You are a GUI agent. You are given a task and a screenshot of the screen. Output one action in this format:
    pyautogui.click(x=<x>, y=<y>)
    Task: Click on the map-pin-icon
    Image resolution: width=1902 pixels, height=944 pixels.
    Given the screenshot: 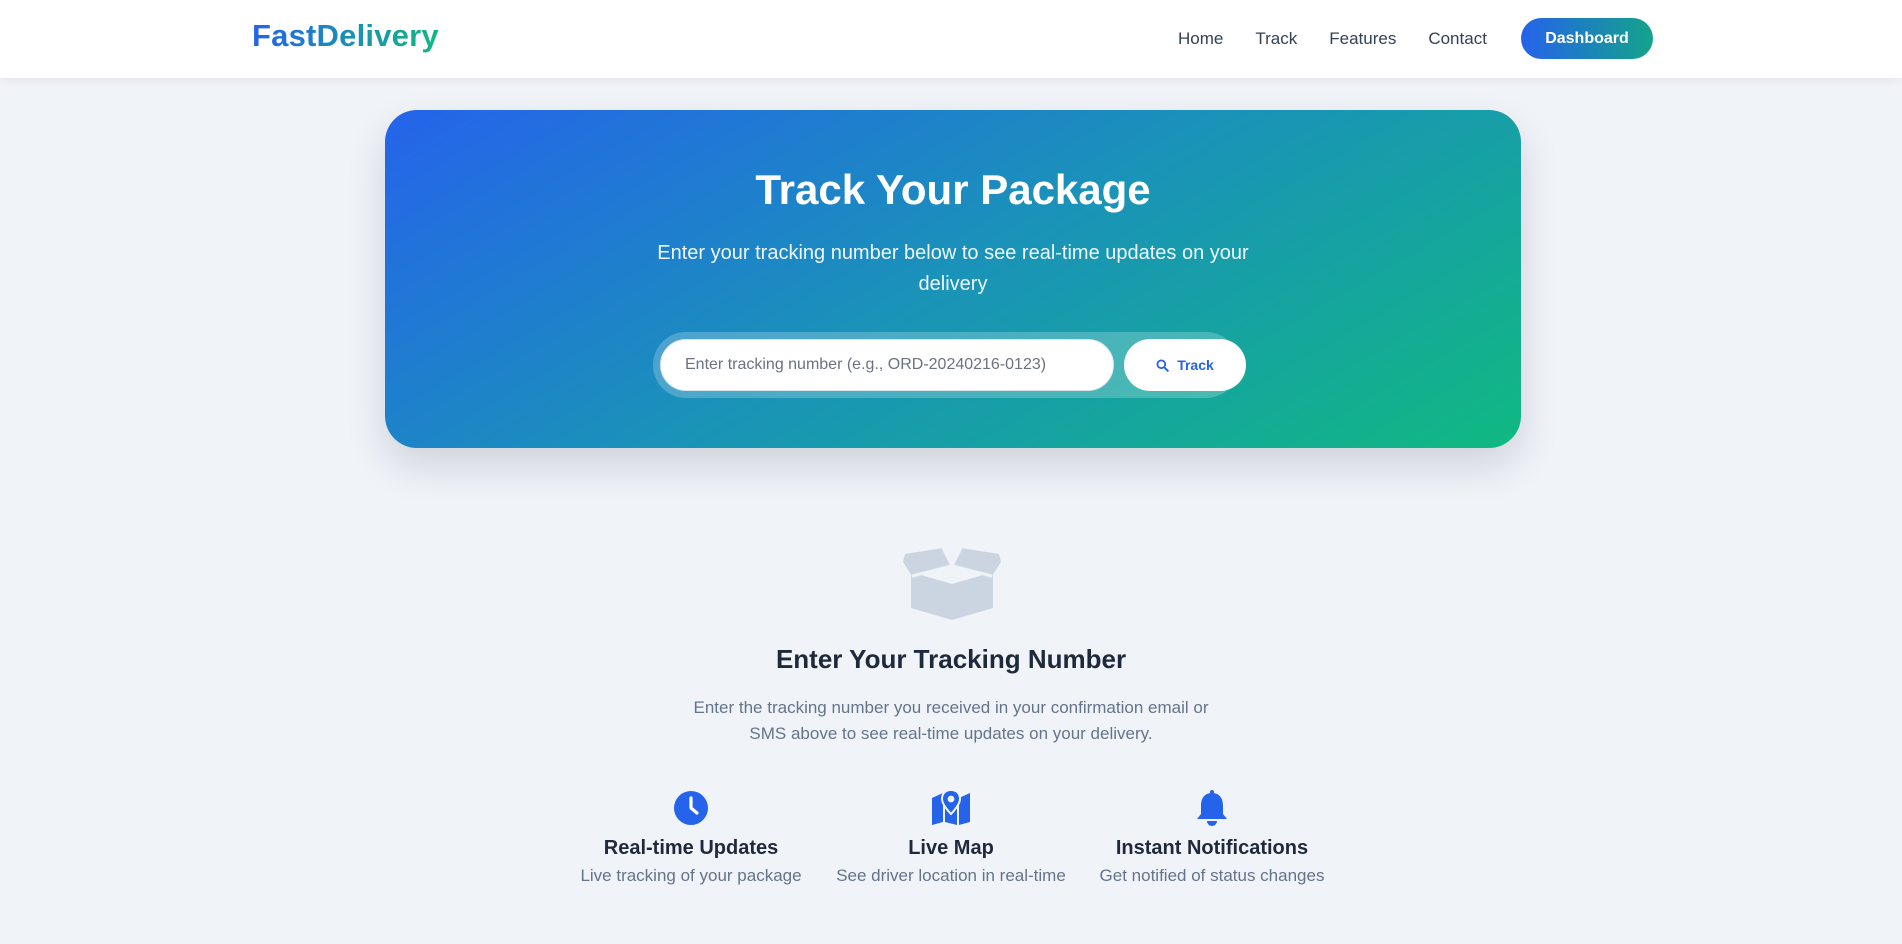 What is the action you would take?
    pyautogui.click(x=951, y=807)
    